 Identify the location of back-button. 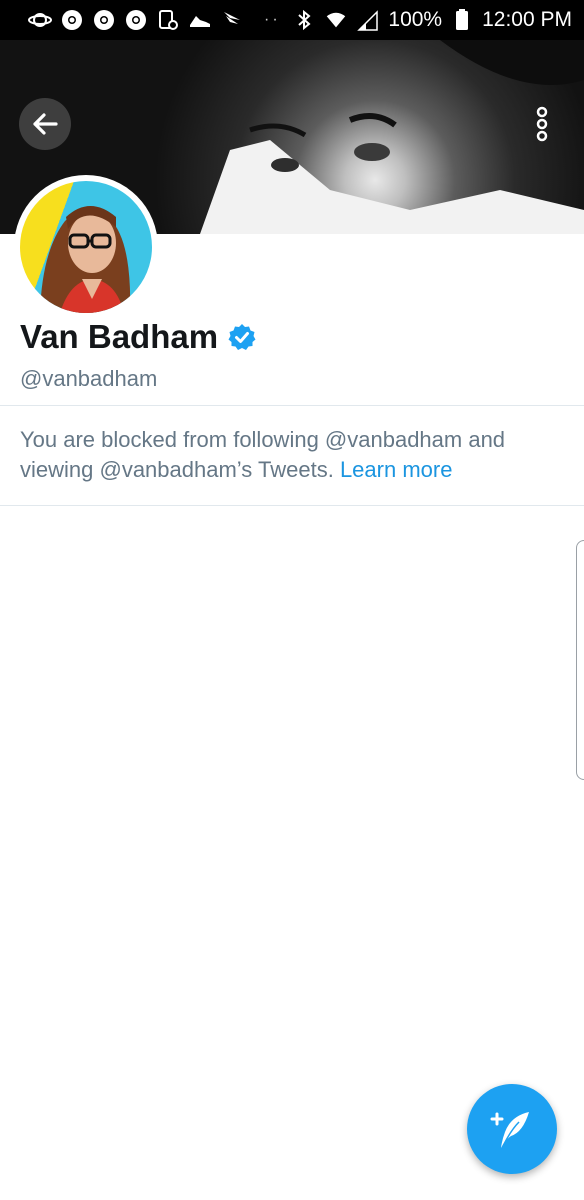
(45, 124).